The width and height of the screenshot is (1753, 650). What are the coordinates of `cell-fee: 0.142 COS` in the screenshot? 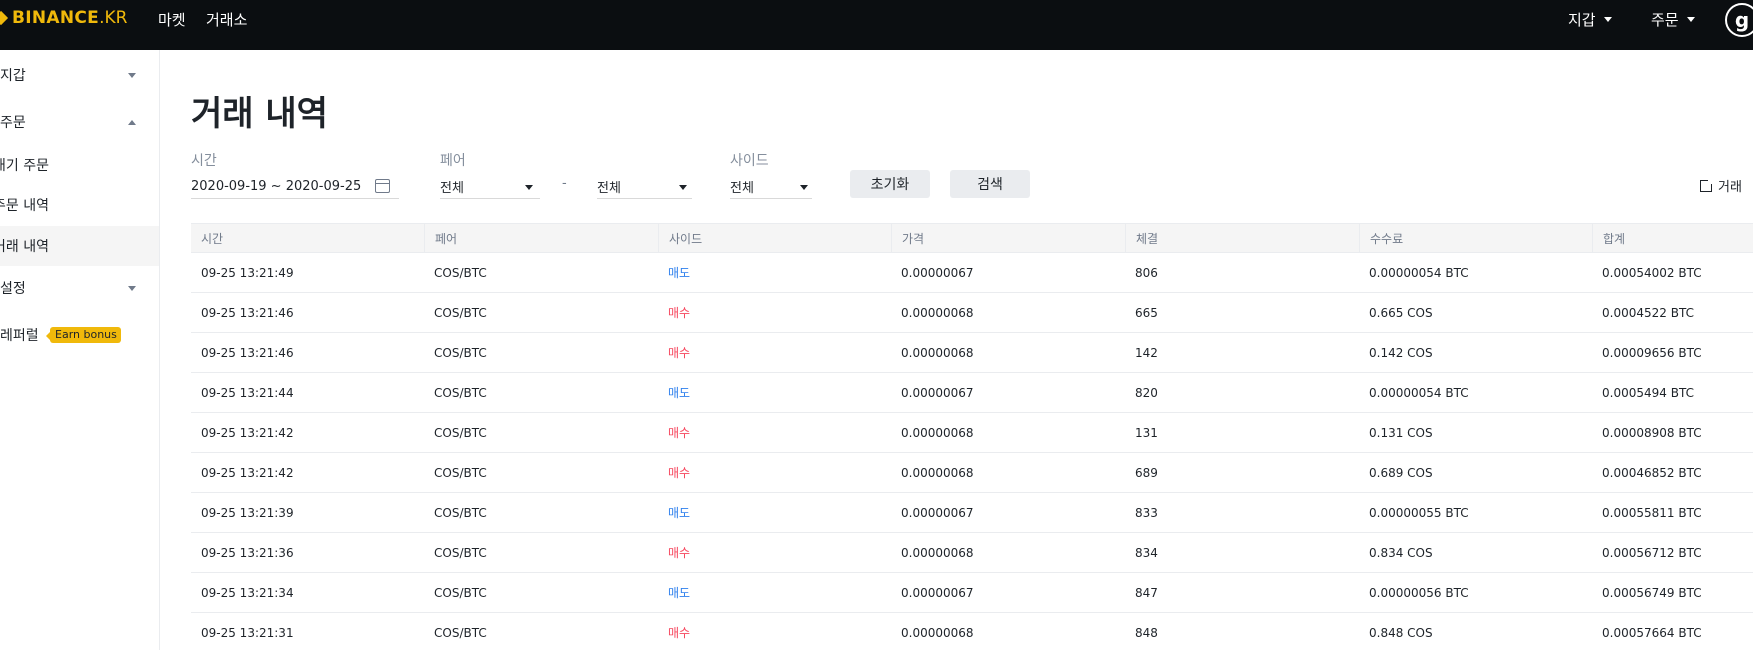 It's located at (1401, 352).